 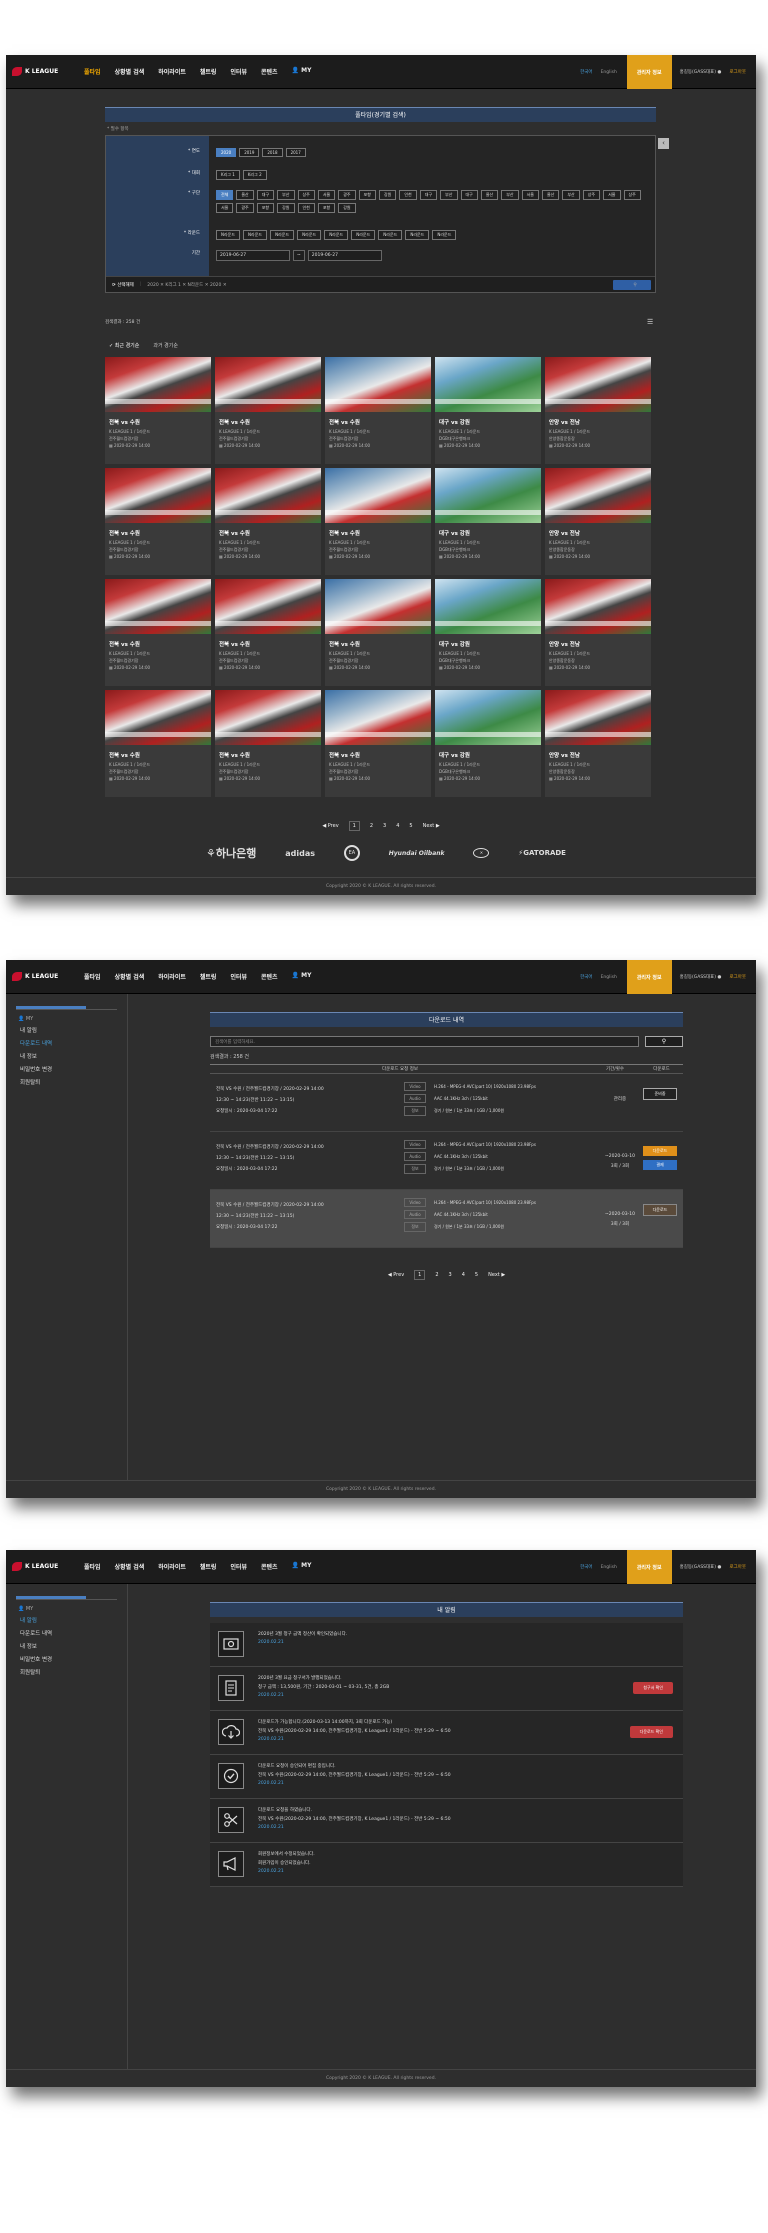 I want to click on user-name: 홍길동(GASS대표) ●, so click(x=701, y=72).